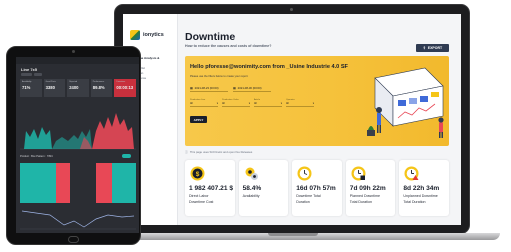 The height and width of the screenshot is (252, 511). I want to click on kpi-label-secondary: Downtime Cost, so click(201, 202).